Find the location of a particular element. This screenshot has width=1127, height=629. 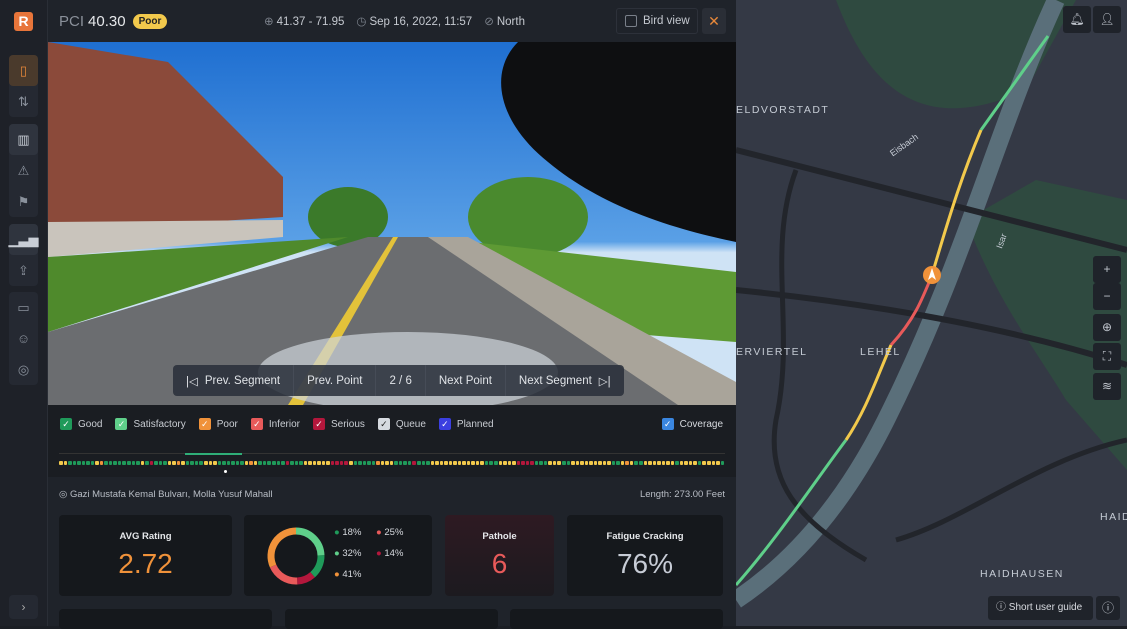

notifications-button: 🔔︎ is located at coordinates (1077, 19).